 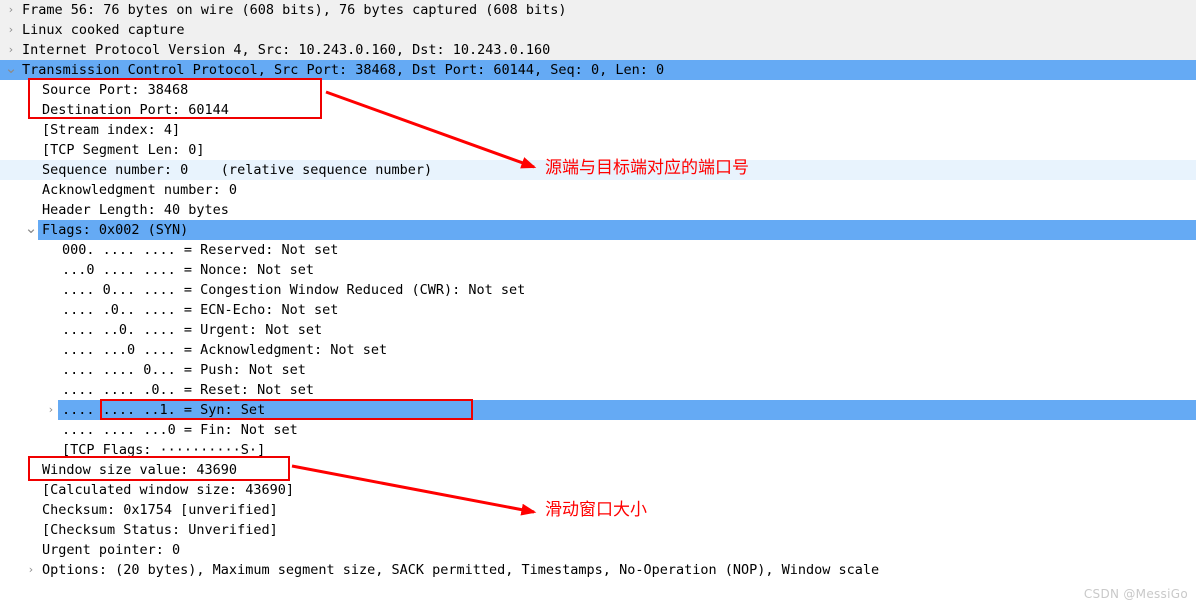 What do you see at coordinates (188, 270) in the screenshot?
I see `tree-row-label: ...0 .... .... = Nonce: Not set` at bounding box center [188, 270].